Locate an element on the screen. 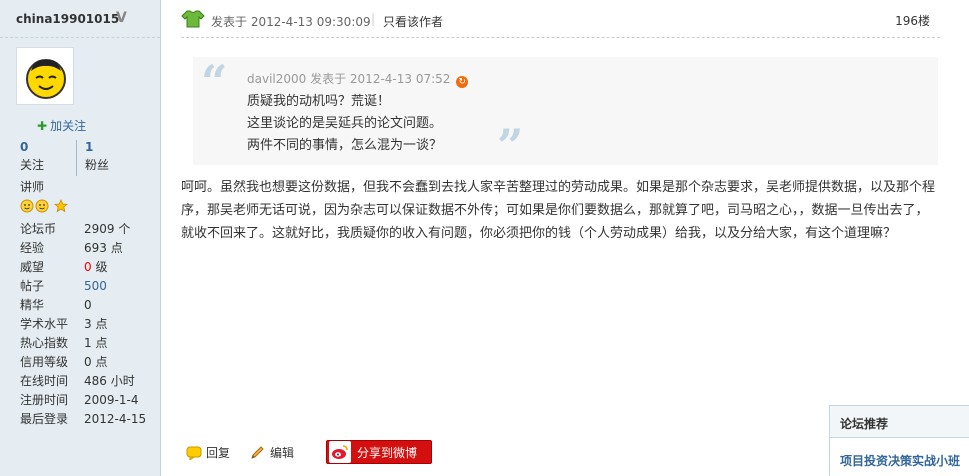  share-weibo-button: 分享到微博 is located at coordinates (379, 452).